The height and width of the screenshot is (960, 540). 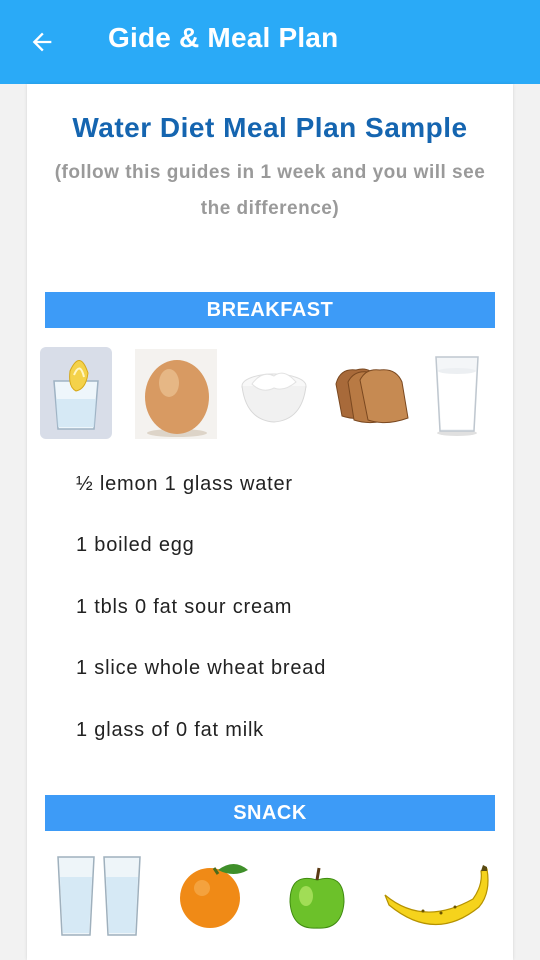 I want to click on back-button, so click(x=42, y=42).